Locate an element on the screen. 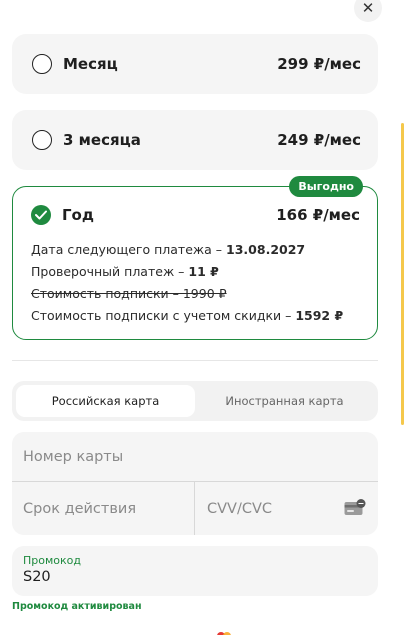 This screenshot has height=635, width=406. expiry-placeholder: Срок действия is located at coordinates (80, 508).